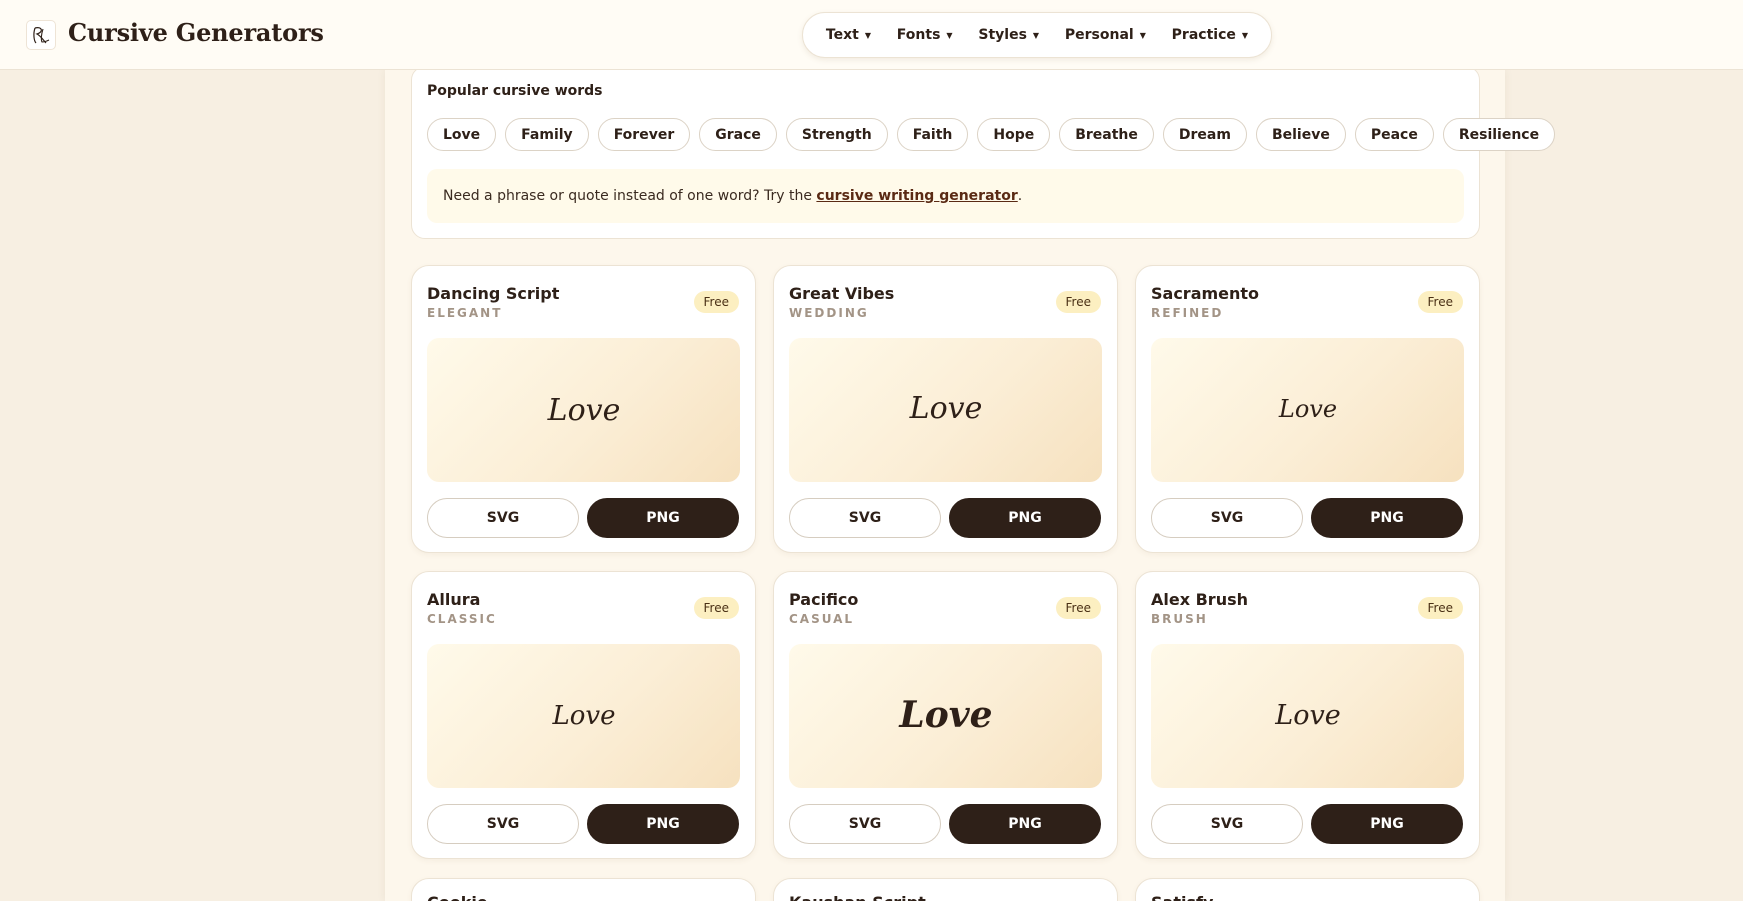 The height and width of the screenshot is (901, 1743). I want to click on font-card-pacifico: Pacifico CASUAL Free Love SVG PNG, so click(945, 715).